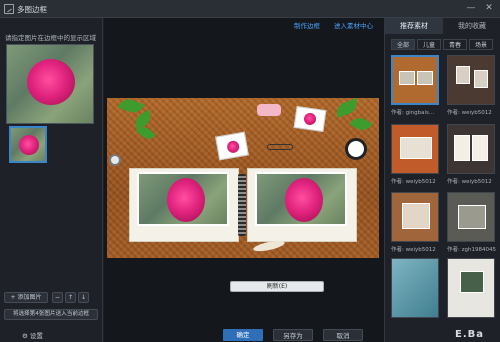 Image resolution: width=500 pixels, height=342 pixels. What do you see at coordinates (356, 149) in the screenshot?
I see `coffee-cup-decoration` at bounding box center [356, 149].